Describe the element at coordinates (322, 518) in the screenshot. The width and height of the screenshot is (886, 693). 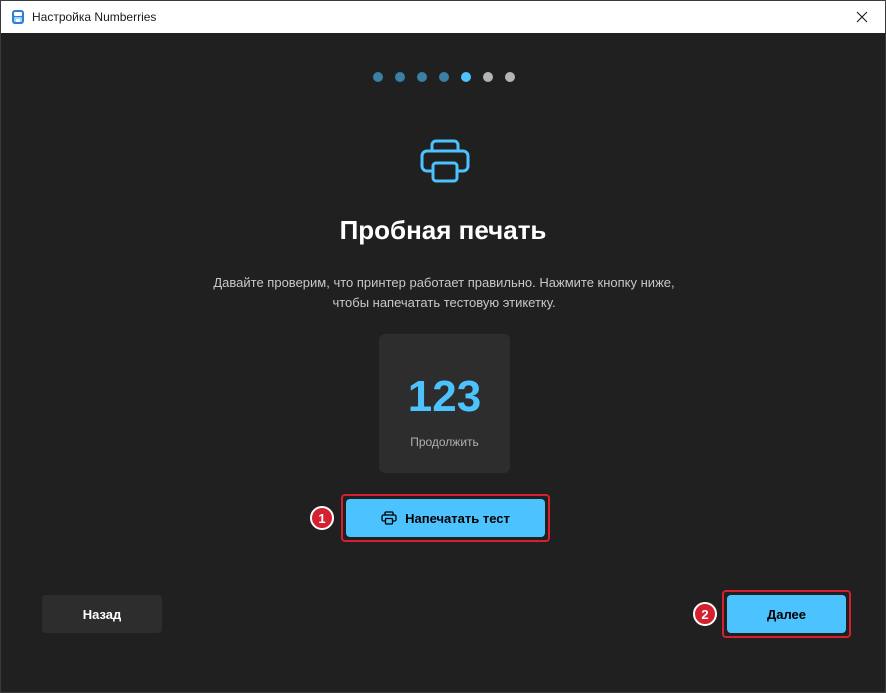
I see `annotation-badge-1: 1` at that location.